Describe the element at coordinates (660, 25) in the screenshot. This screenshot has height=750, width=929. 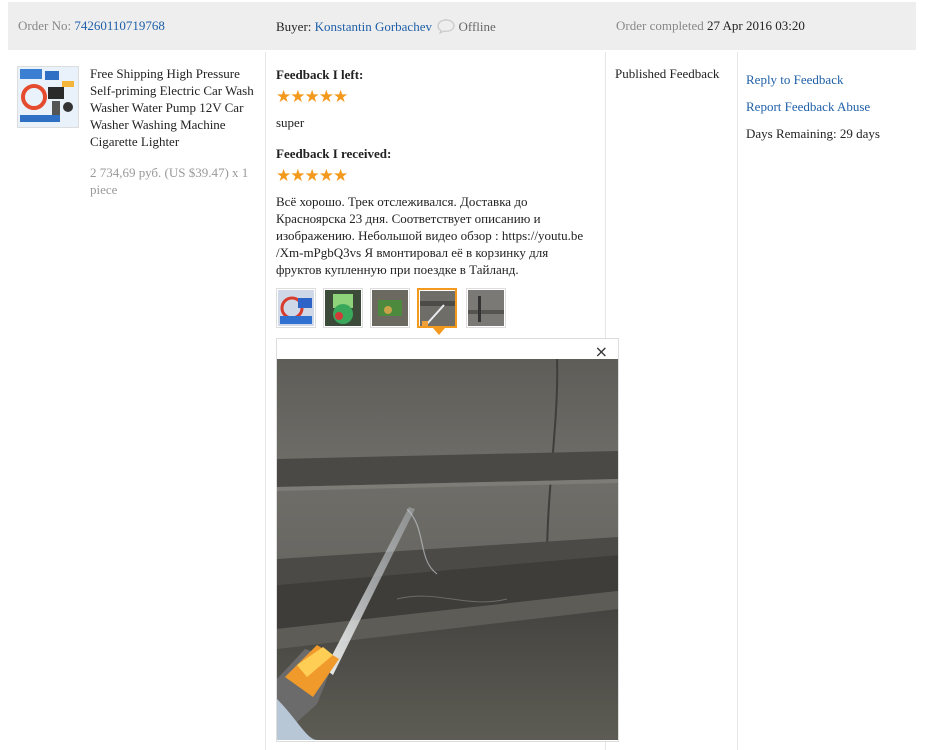
I see `completed-label: Order completed` at that location.